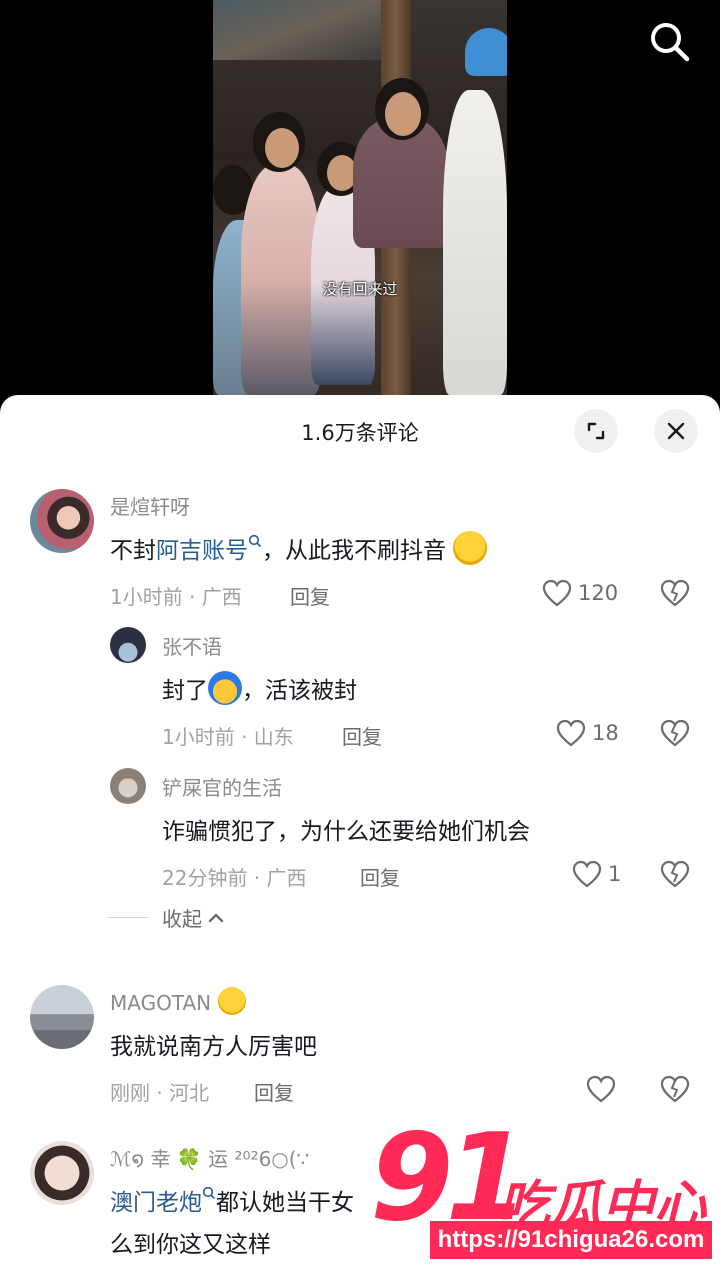 This screenshot has width=720, height=1280. What do you see at coordinates (285, 1203) in the screenshot?
I see `comment-text-part: 都认她当干女` at bounding box center [285, 1203].